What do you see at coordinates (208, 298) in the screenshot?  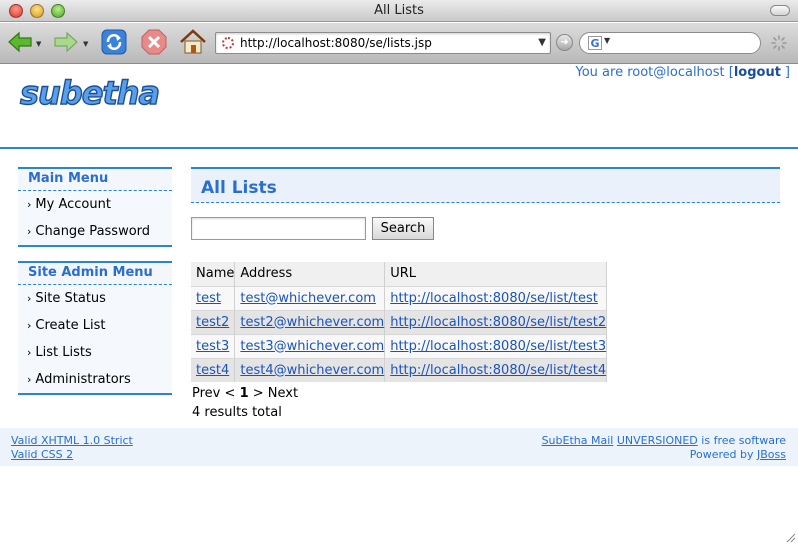 I see `list-name-link: test` at bounding box center [208, 298].